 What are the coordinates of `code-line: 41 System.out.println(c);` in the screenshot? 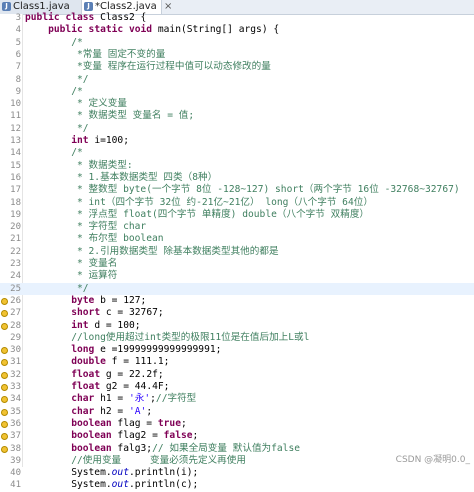 It's located at (237, 485).